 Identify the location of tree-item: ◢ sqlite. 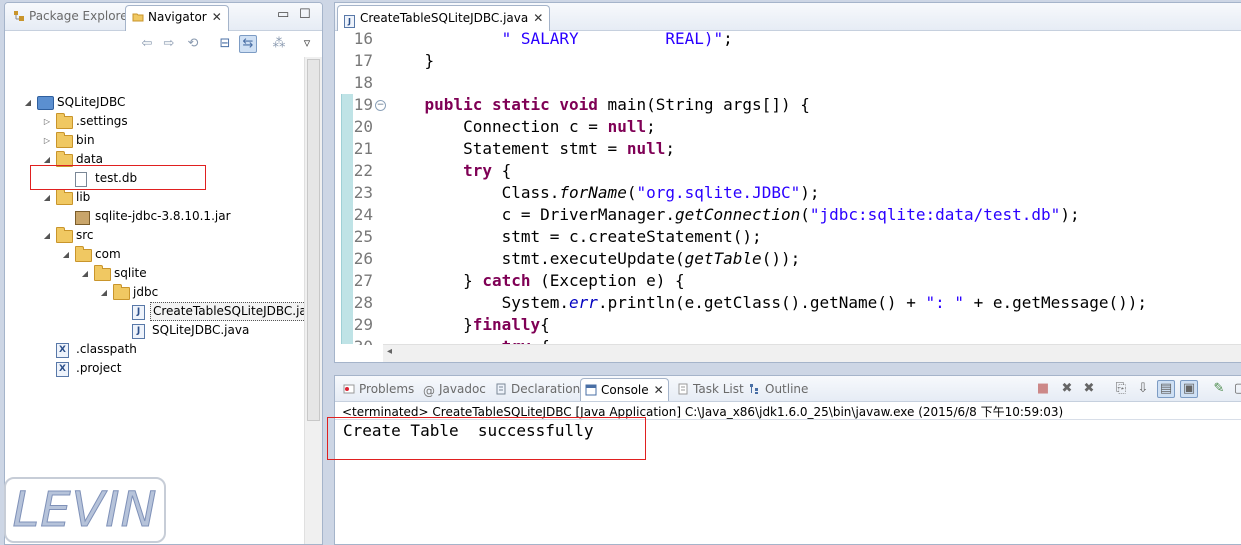
(154, 273).